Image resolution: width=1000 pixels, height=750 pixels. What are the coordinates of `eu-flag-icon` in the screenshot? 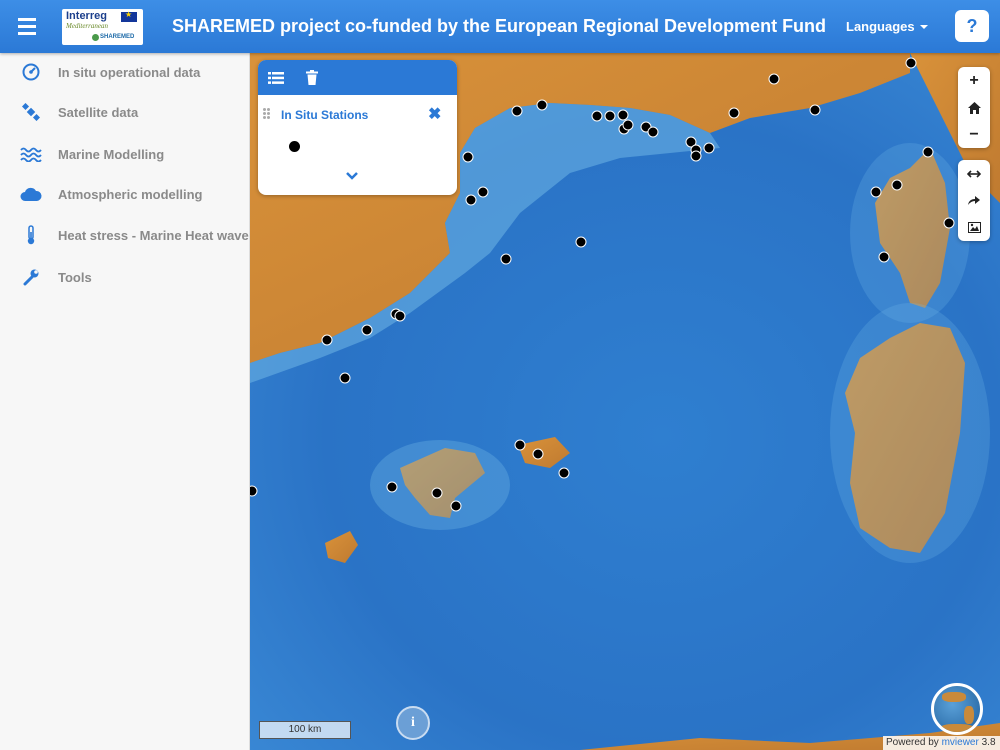 It's located at (129, 16).